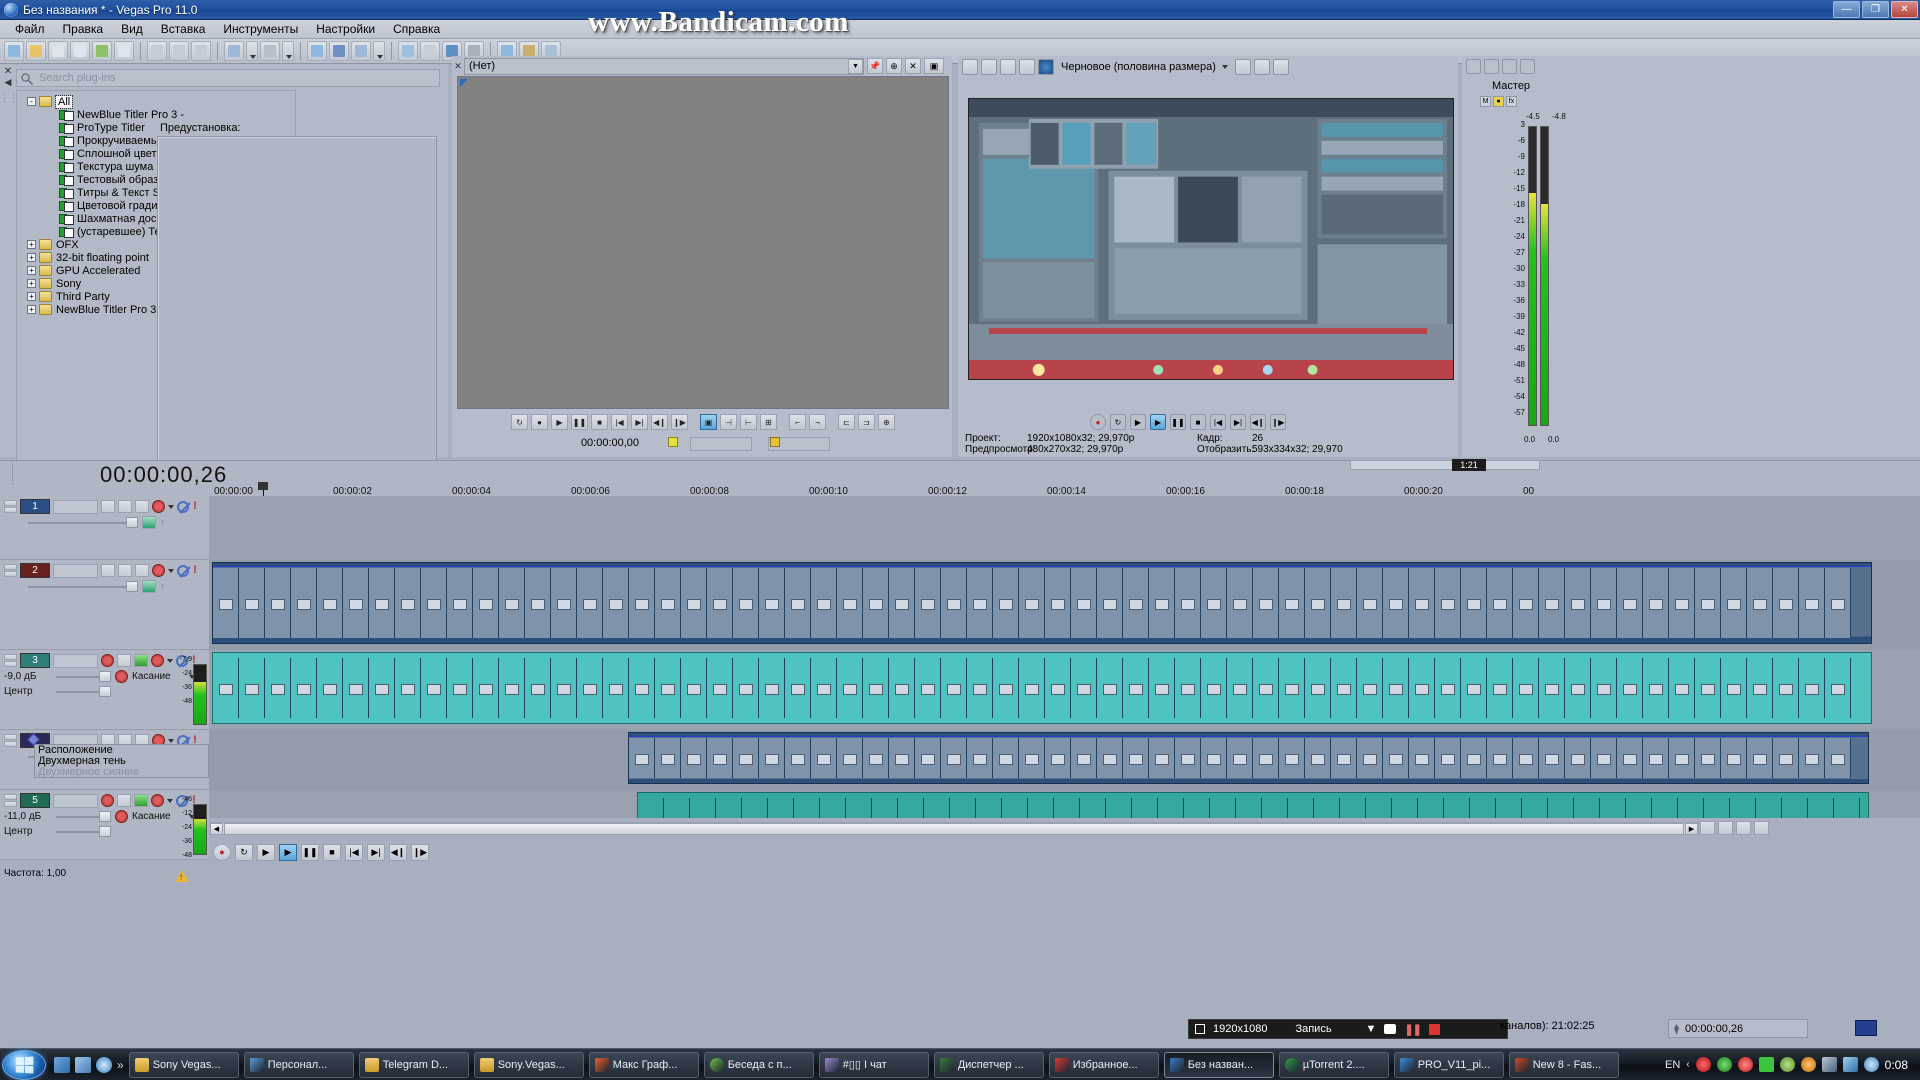 This screenshot has width=1920, height=1080. Describe the element at coordinates (1738, 1028) in the screenshot. I see `record-timecode-box: 00:00:00,26` at that location.